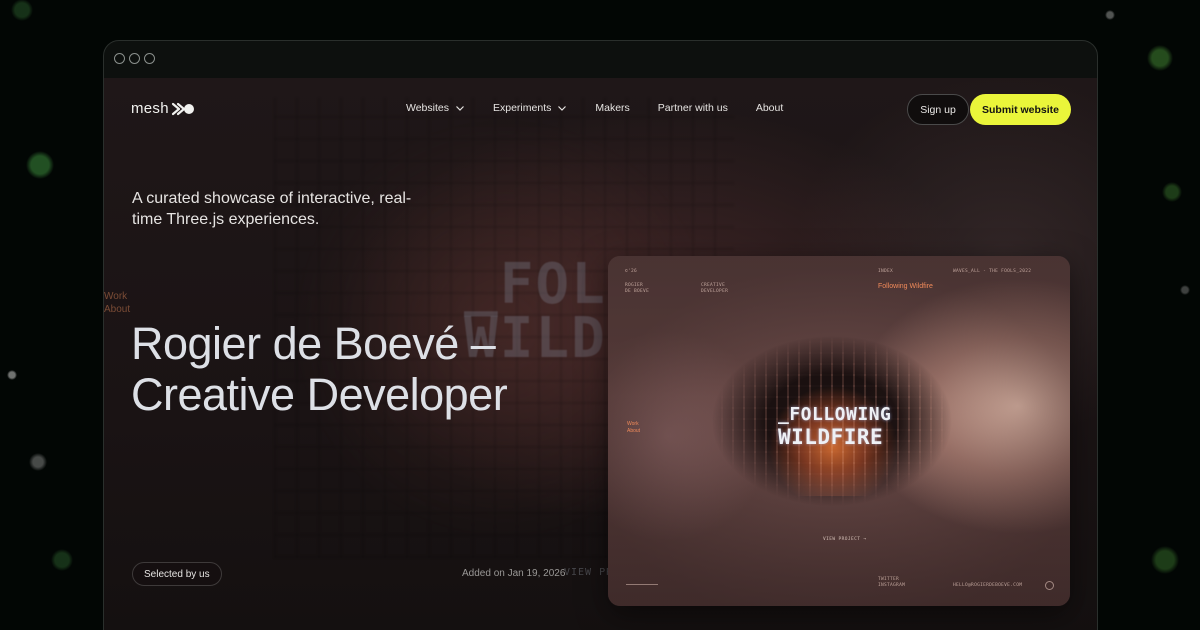  What do you see at coordinates (182, 108) in the screenshot?
I see `plug-logo-icon` at bounding box center [182, 108].